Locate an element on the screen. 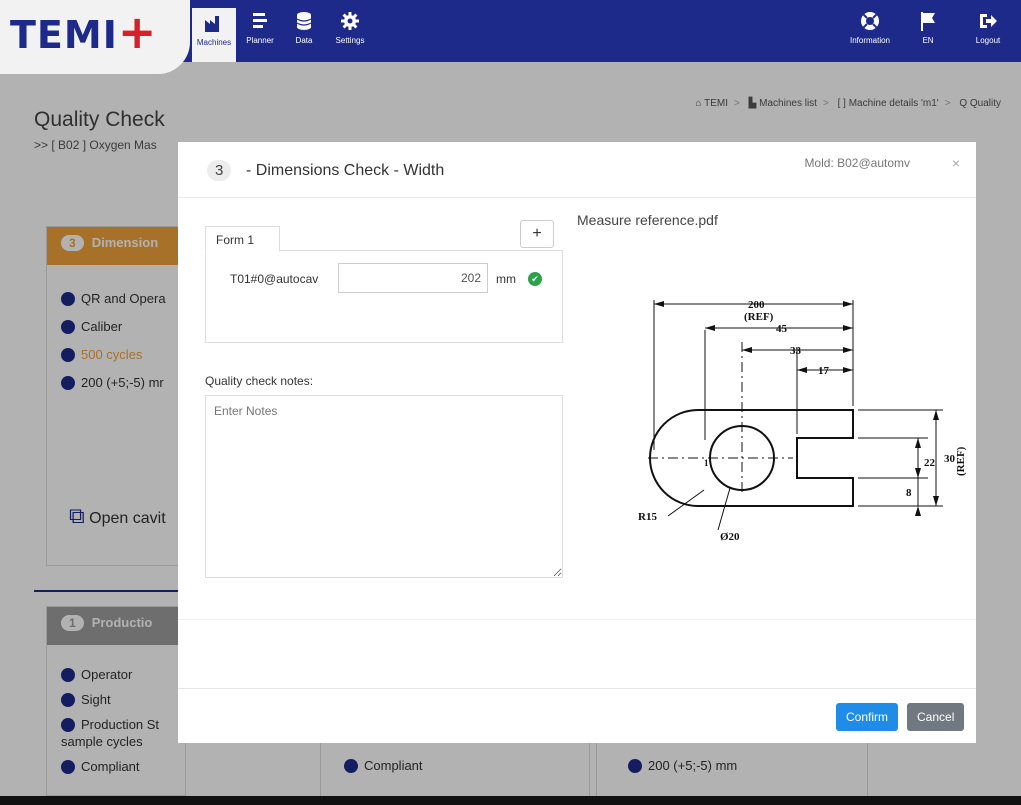 Image resolution: width=1021 pixels, height=805 pixels. nav-data-label: Data is located at coordinates (304, 40).